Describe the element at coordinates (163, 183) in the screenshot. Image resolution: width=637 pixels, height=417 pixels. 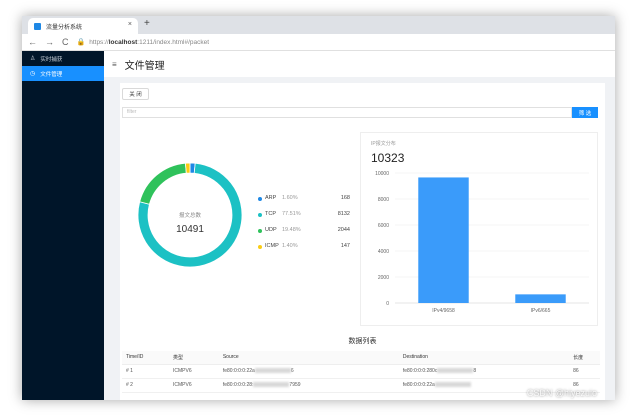
I see `donut-slice-udp` at that location.